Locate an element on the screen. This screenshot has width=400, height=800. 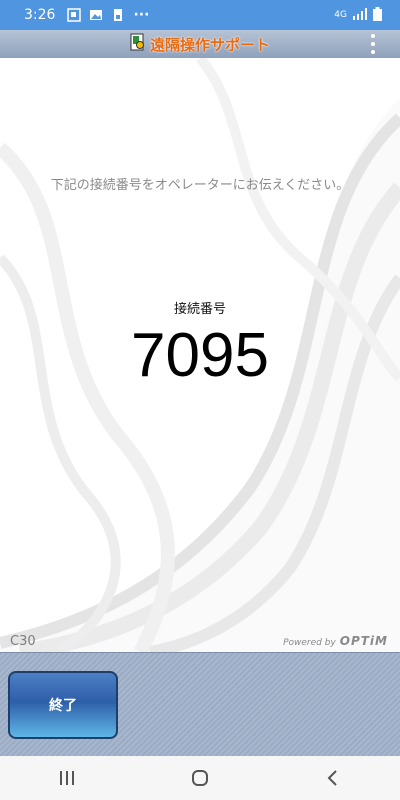
end-button: 終了 is located at coordinates (63, 705).